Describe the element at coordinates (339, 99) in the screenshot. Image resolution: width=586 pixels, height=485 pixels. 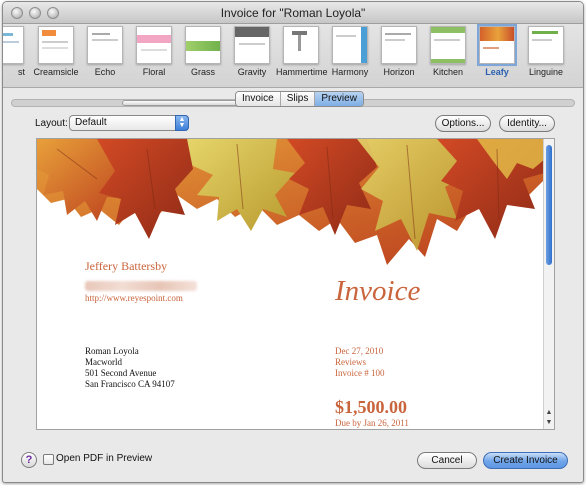
I see `tab-preview: Preview` at that location.